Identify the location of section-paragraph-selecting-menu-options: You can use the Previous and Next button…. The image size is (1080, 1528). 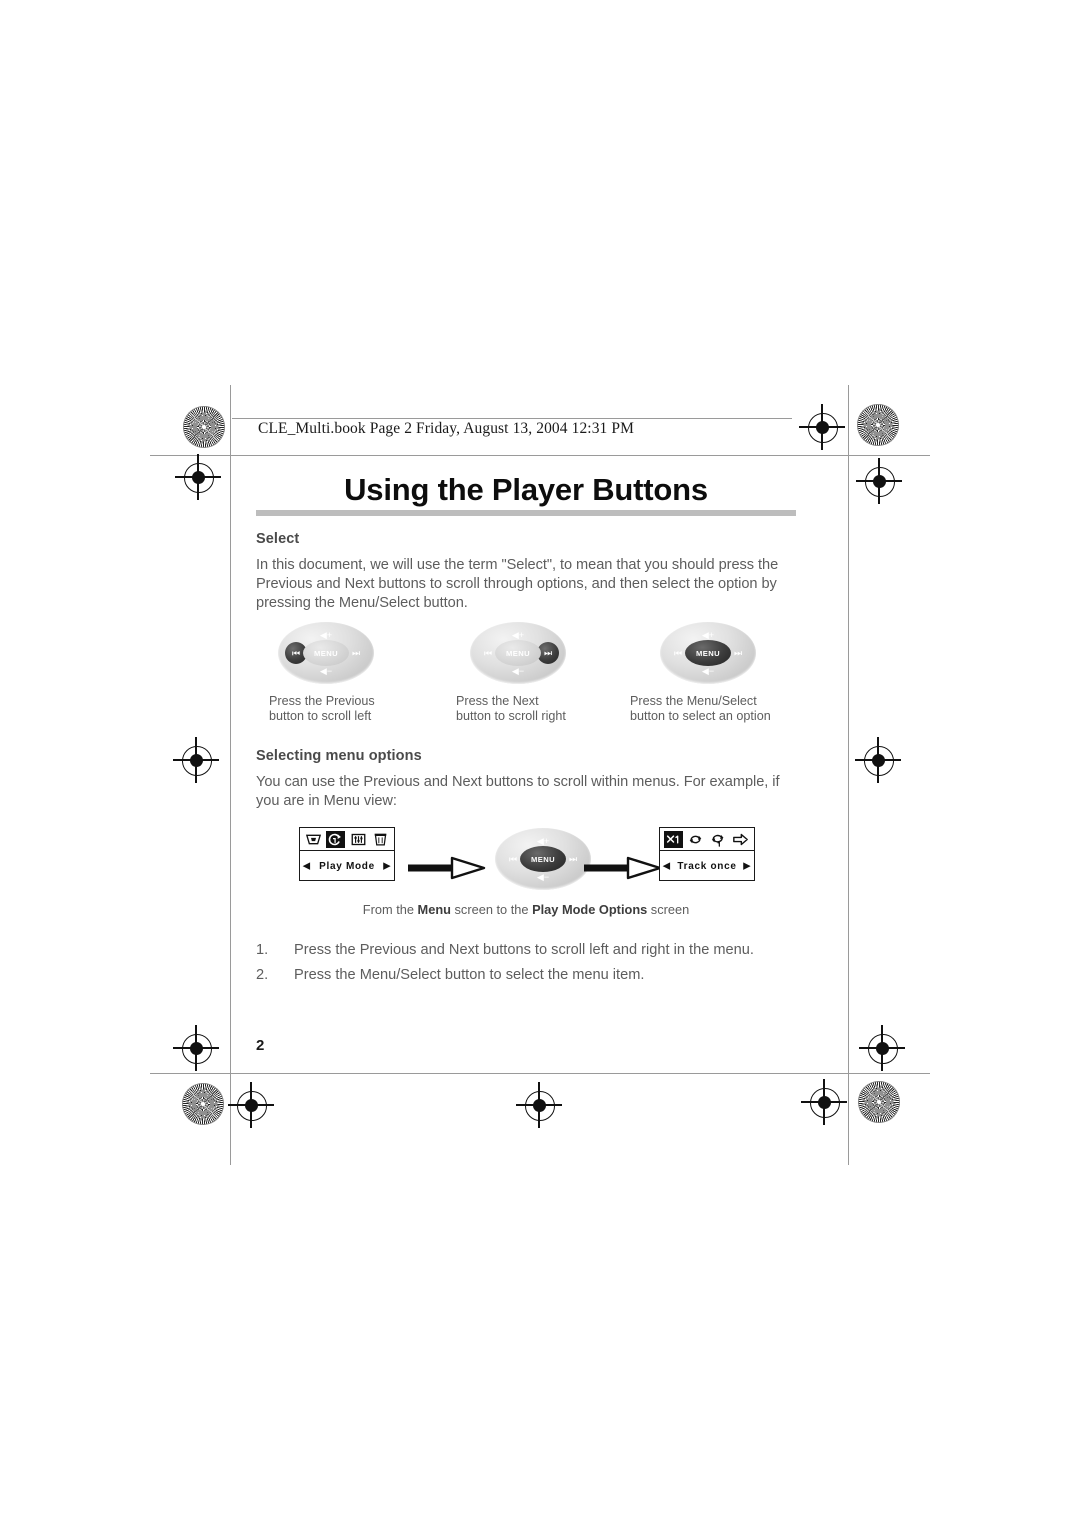
(518, 791).